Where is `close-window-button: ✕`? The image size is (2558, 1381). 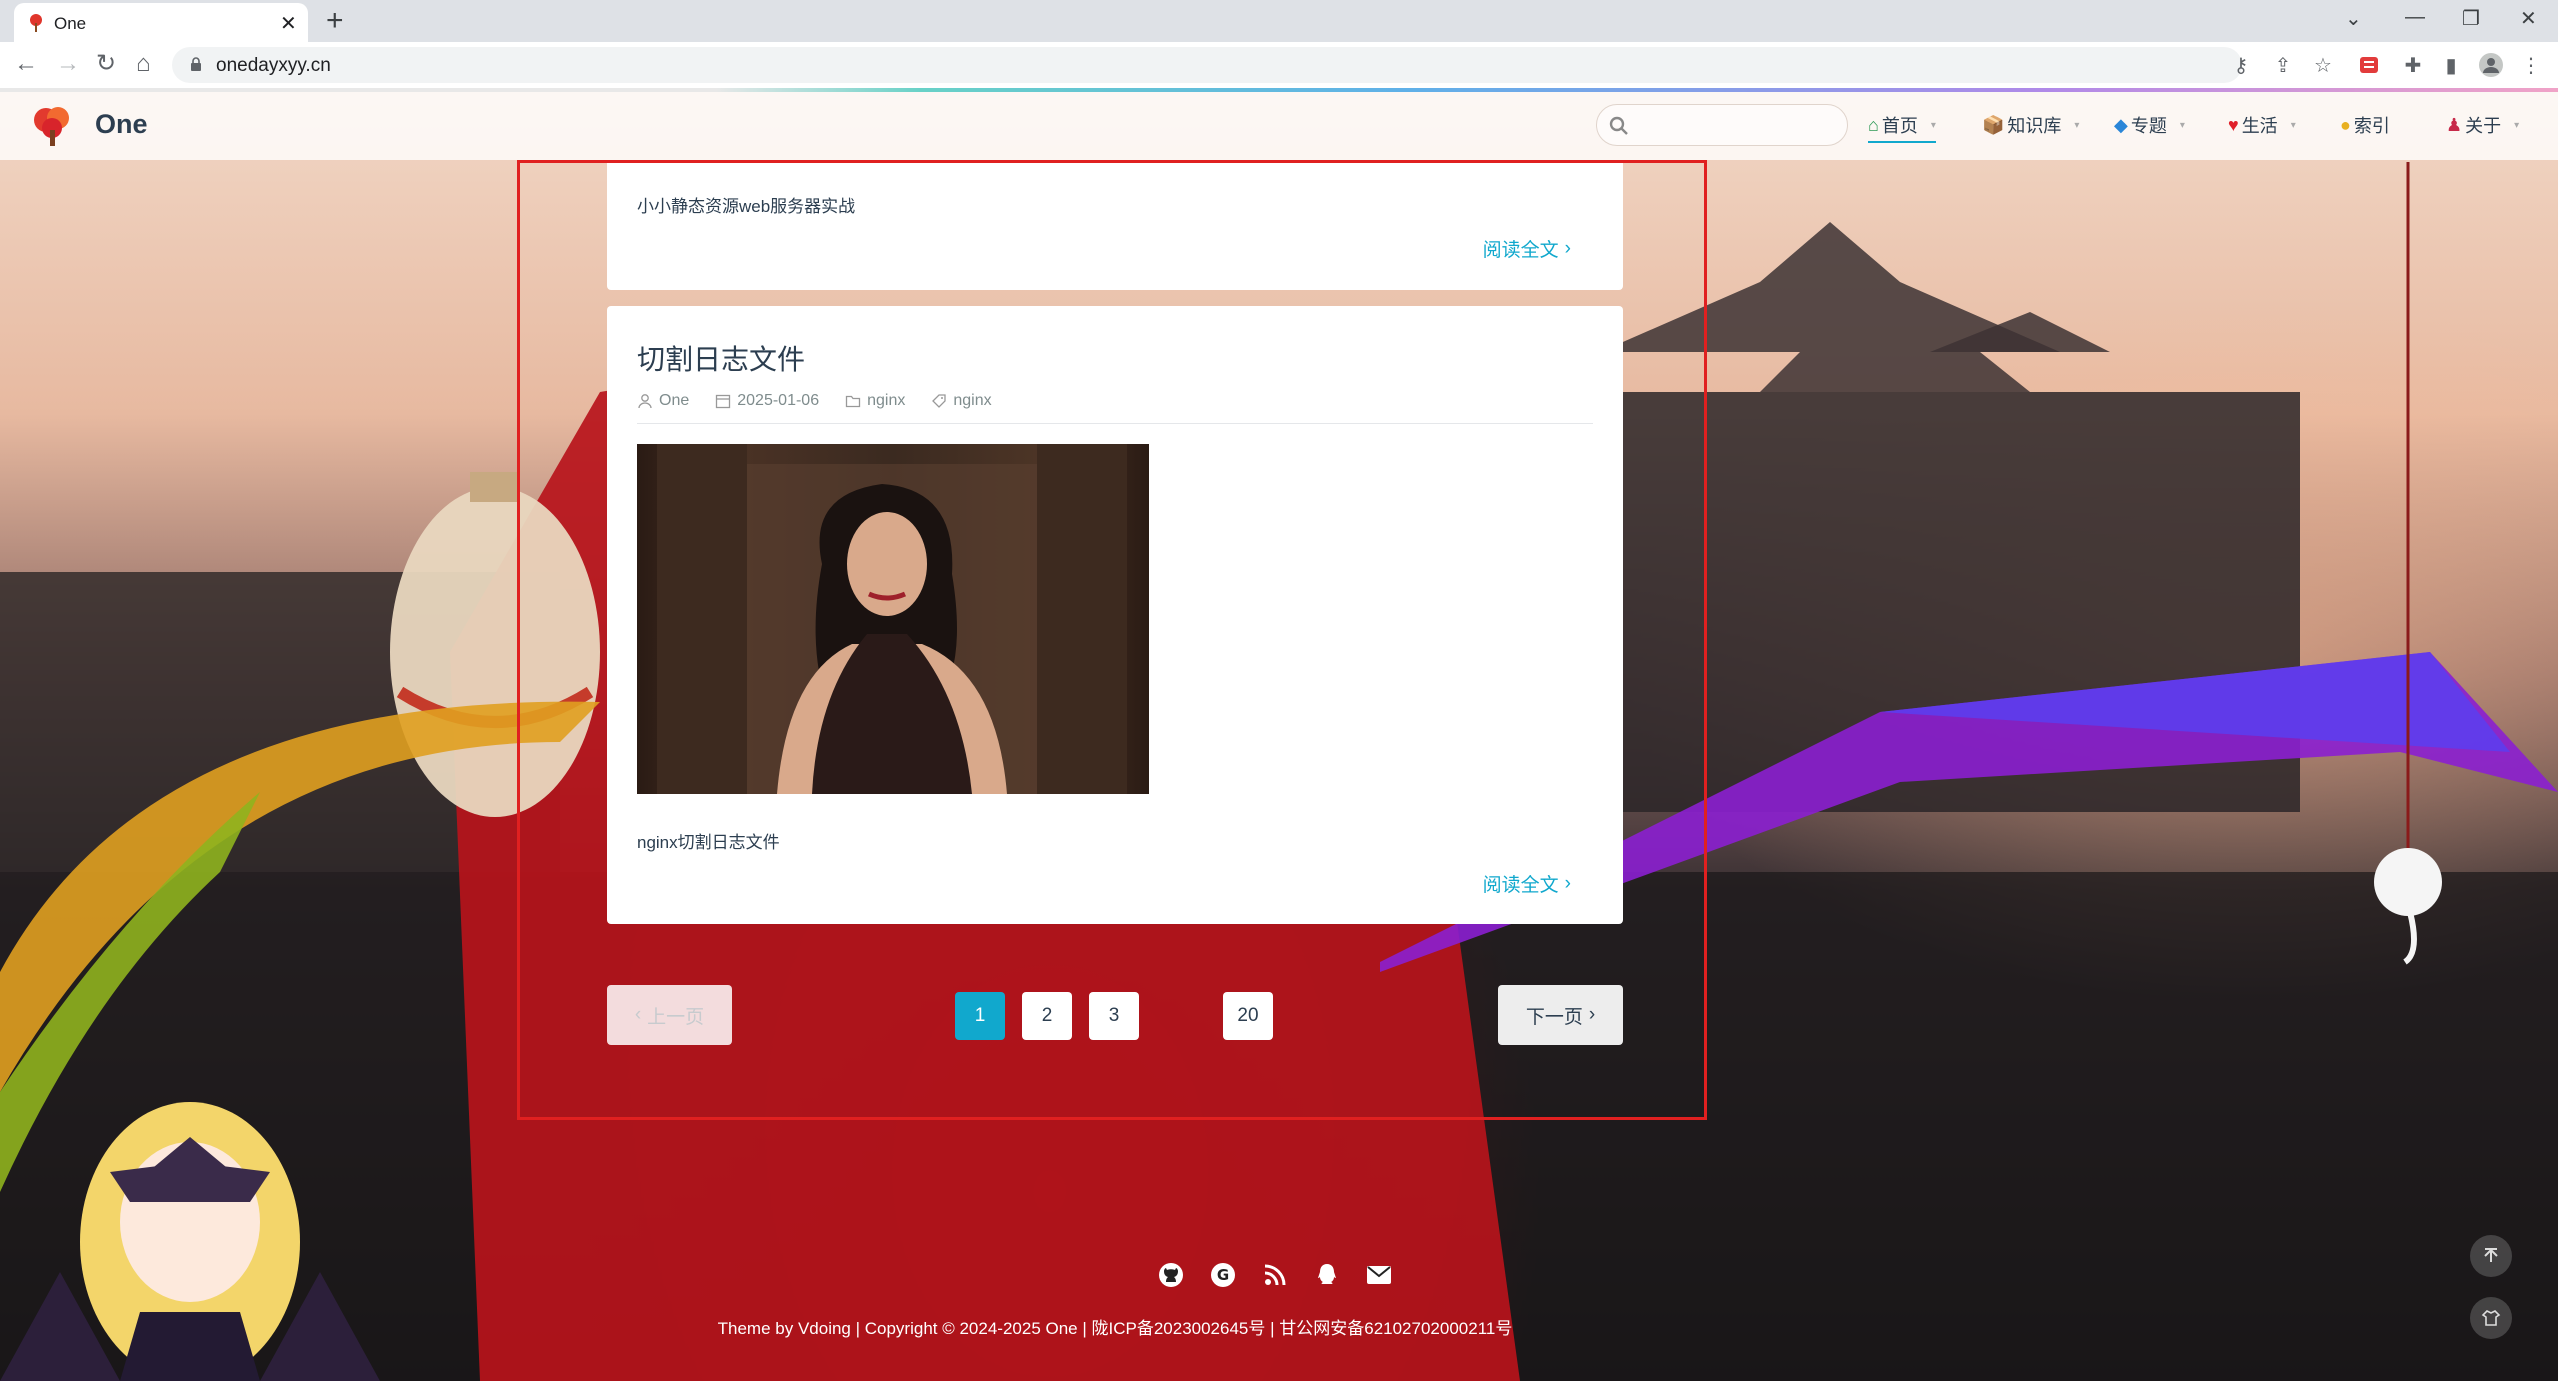 close-window-button: ✕ is located at coordinates (2528, 18).